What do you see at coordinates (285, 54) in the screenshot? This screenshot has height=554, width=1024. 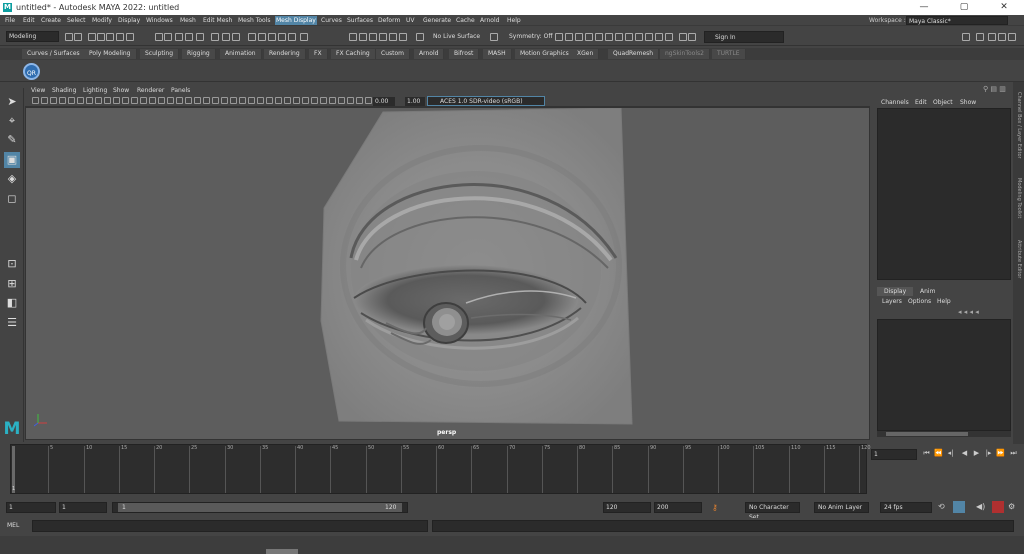 I see `shelf-tab-rendering: Rendering` at bounding box center [285, 54].